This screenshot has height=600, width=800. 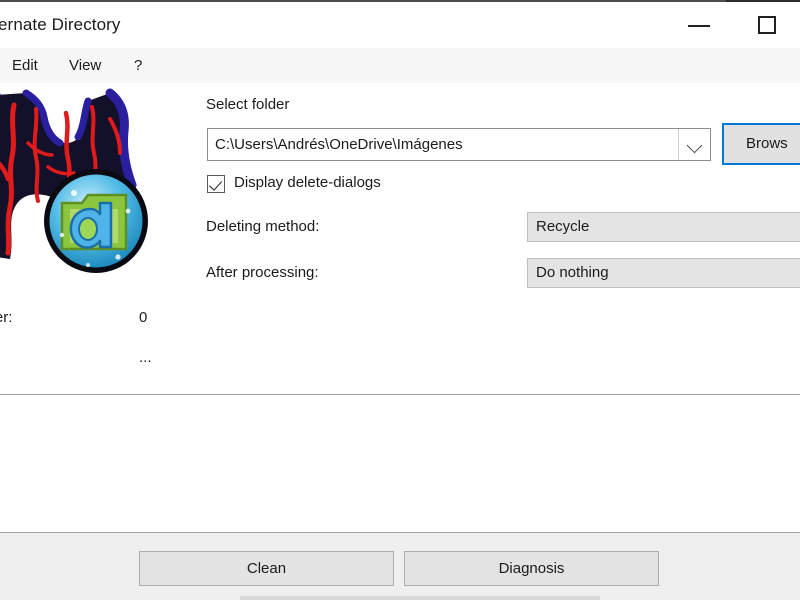 I want to click on minimize-icon, so click(x=699, y=26).